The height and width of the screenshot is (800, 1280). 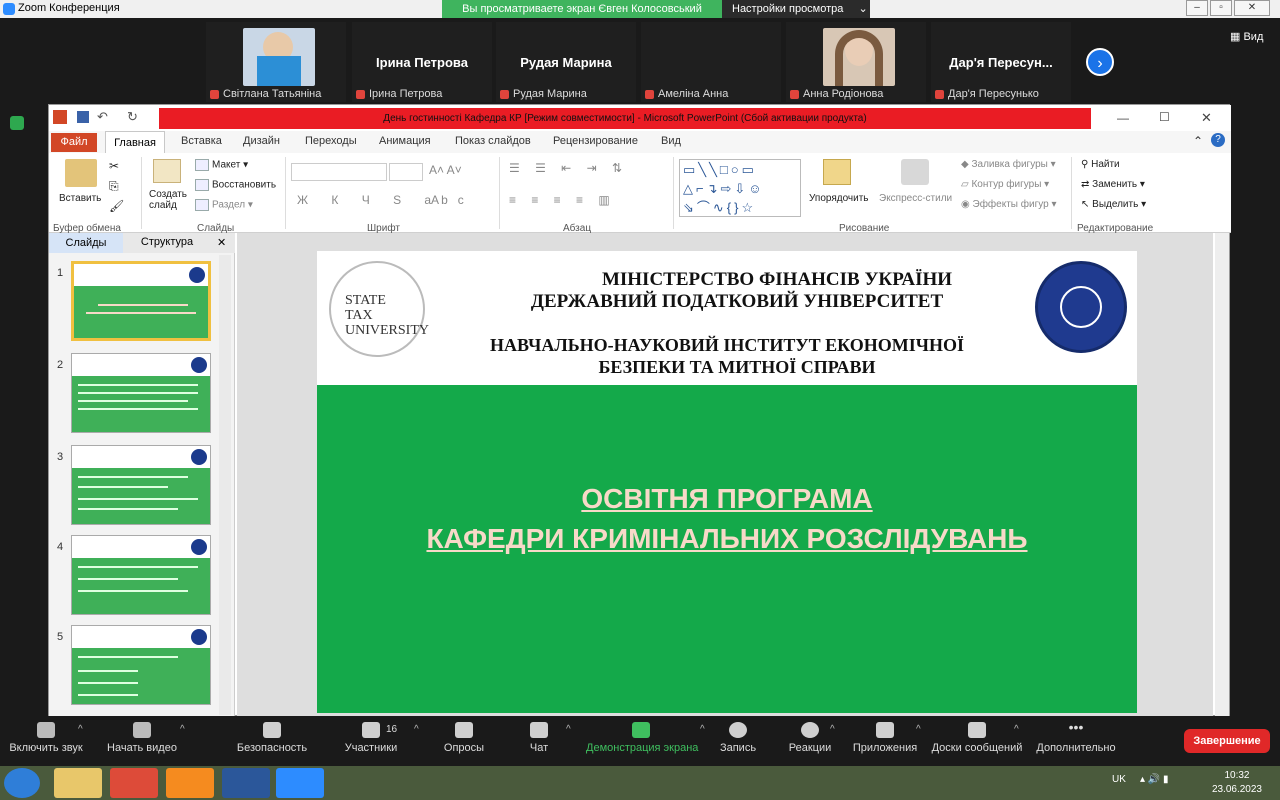 What do you see at coordinates (435, 200) in the screenshot?
I see `text-color-icon: A` at bounding box center [435, 200].